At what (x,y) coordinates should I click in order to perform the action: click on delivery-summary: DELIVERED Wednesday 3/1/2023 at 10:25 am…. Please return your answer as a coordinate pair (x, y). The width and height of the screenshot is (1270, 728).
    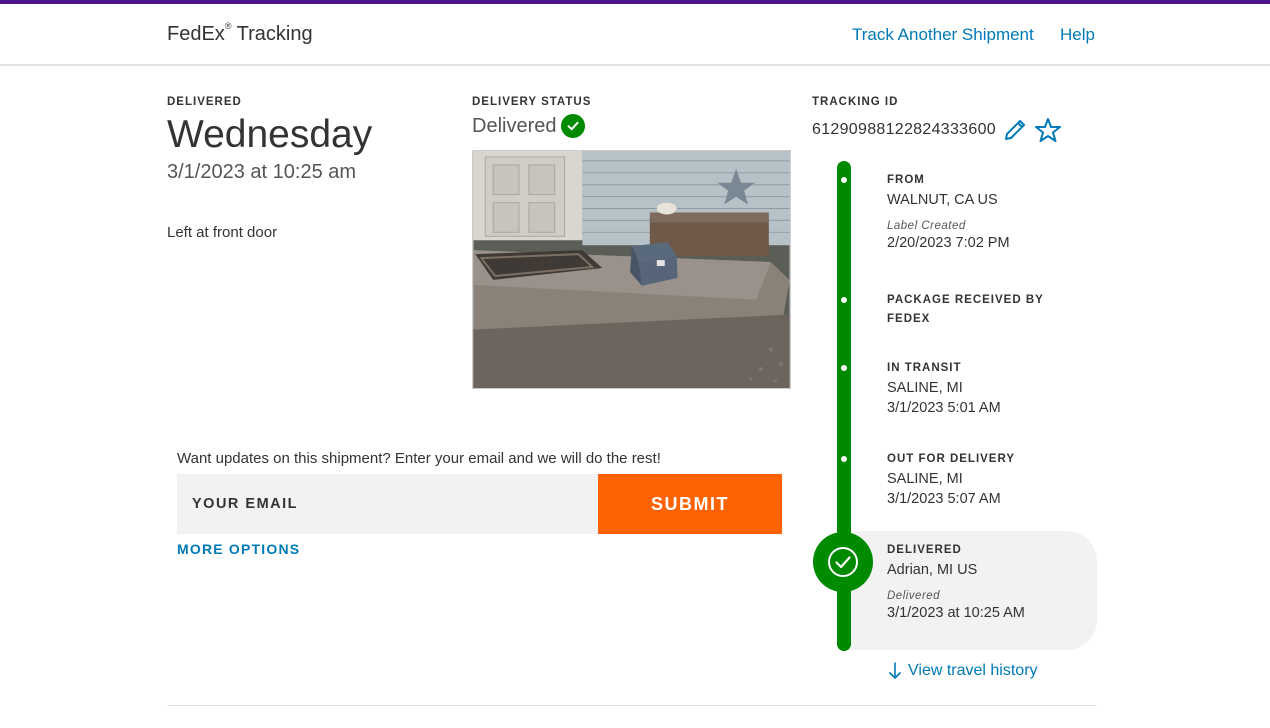
    Looking at the image, I should click on (307, 168).